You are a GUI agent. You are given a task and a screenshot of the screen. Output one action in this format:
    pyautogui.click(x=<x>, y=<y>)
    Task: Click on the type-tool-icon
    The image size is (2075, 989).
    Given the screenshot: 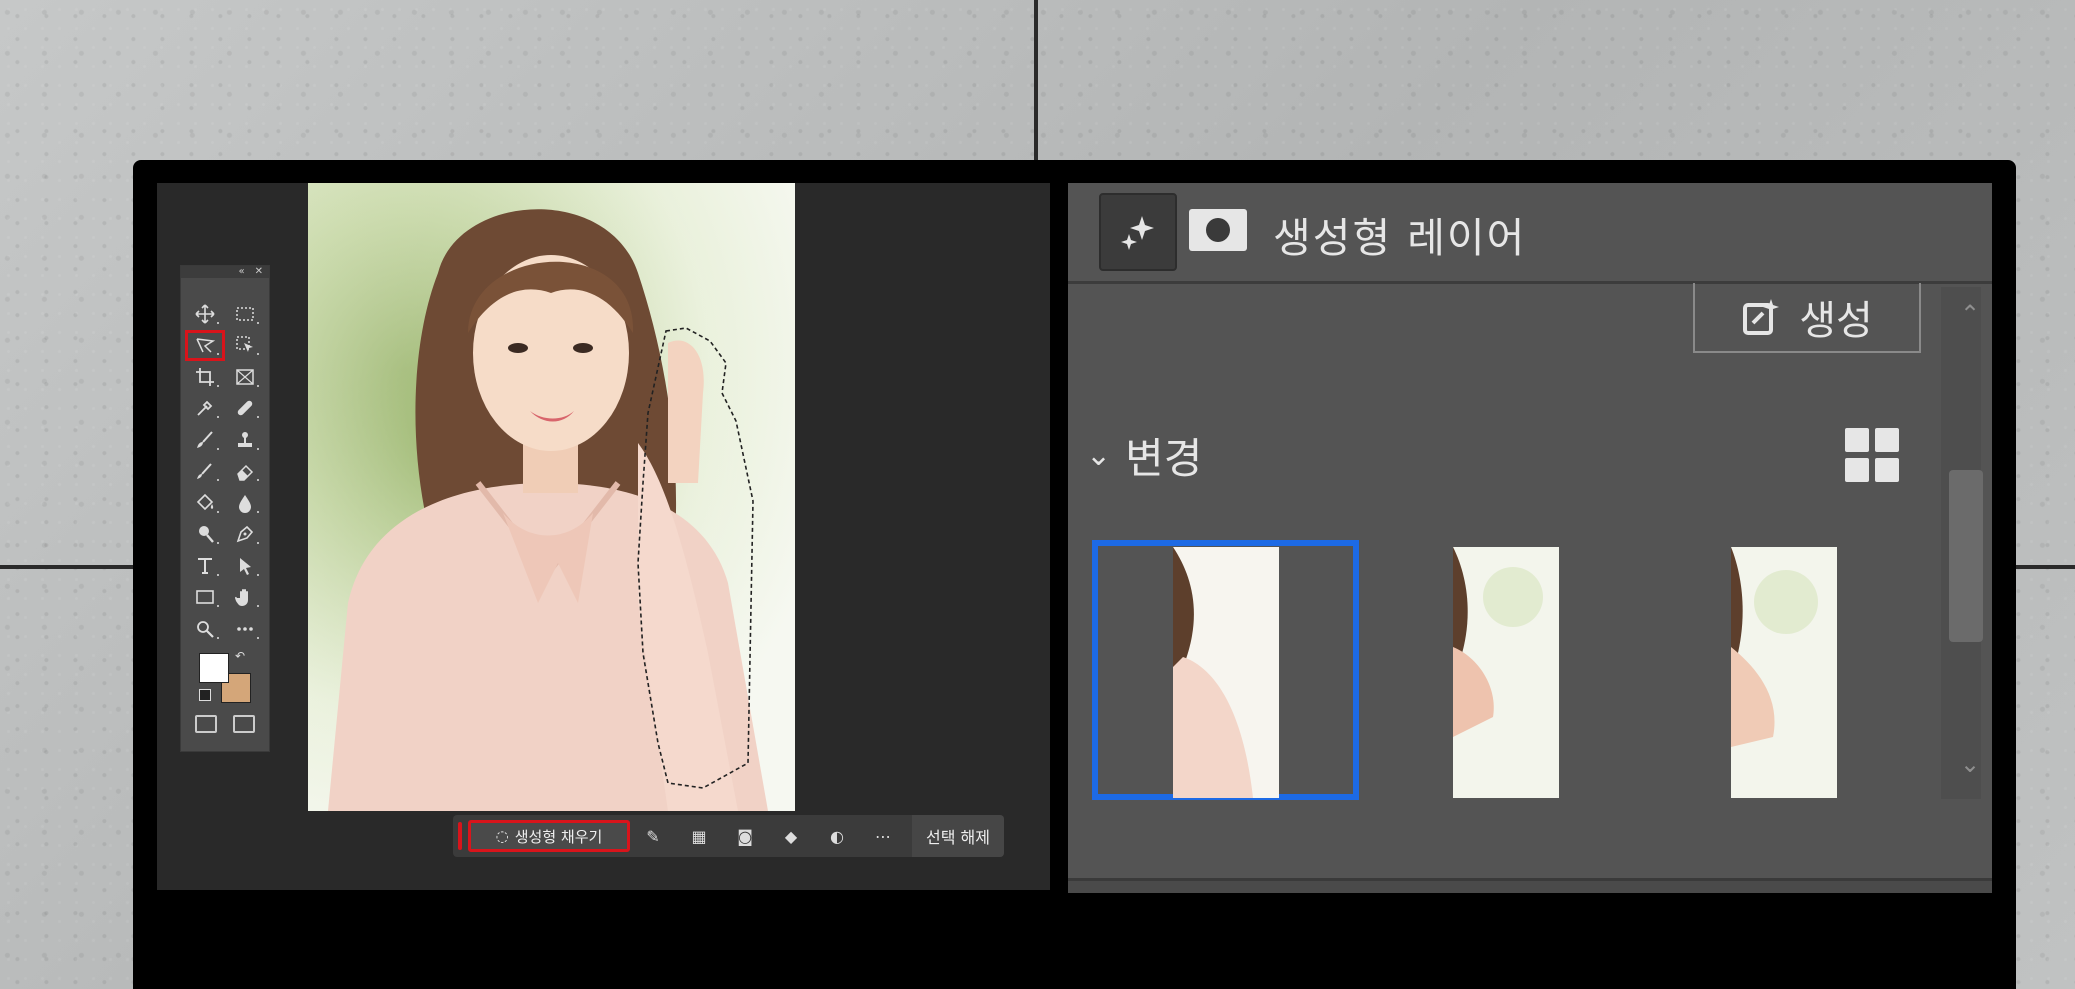 What is the action you would take?
    pyautogui.click(x=205, y=566)
    